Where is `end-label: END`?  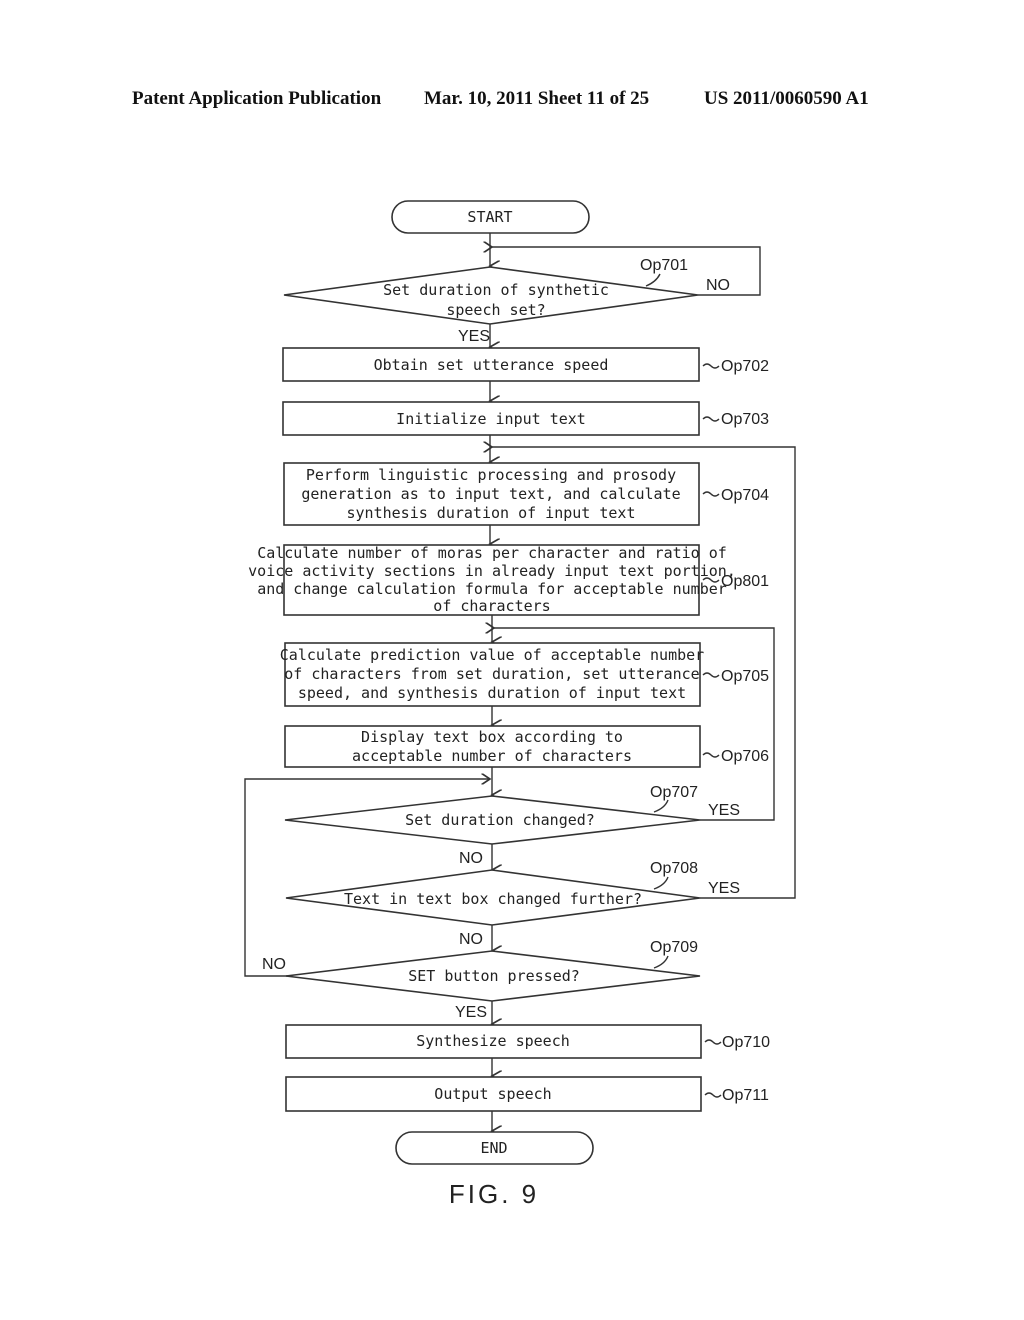 end-label: END is located at coordinates (493, 1148).